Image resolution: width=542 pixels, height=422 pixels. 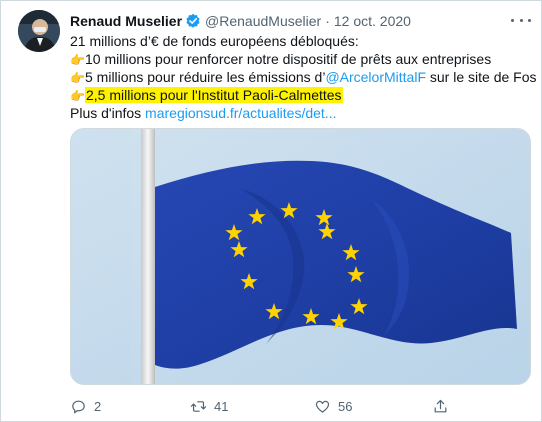 I want to click on reply-count: 2, so click(x=98, y=406).